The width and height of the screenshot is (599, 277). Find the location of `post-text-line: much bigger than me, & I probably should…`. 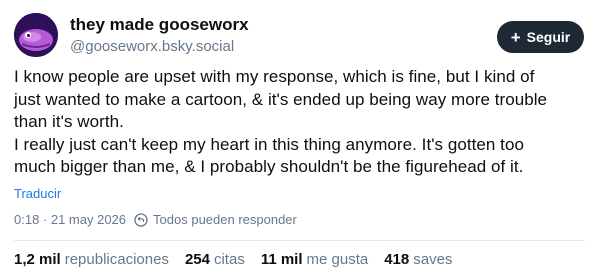

post-text-line: much bigger than me, & I probably should… is located at coordinates (269, 166).